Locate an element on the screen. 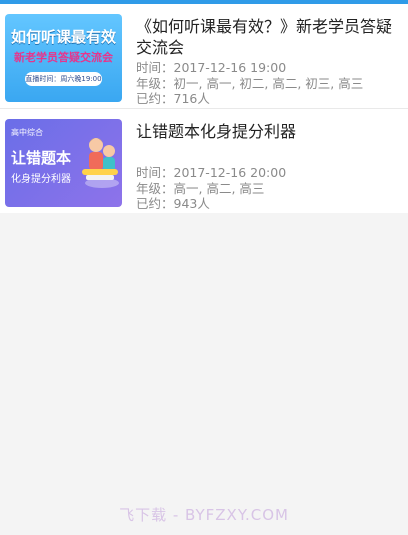  title-spacer is located at coordinates (270, 154).